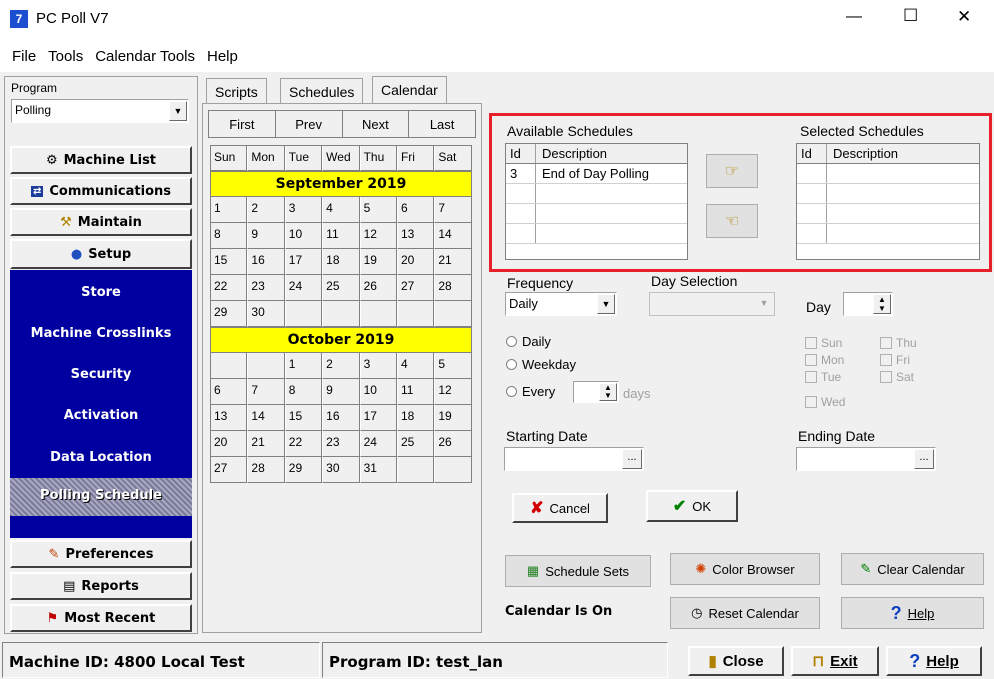 The image size is (994, 679). Describe the element at coordinates (101, 554) in the screenshot. I see `nav-preferences: ✎ Preferences` at that location.